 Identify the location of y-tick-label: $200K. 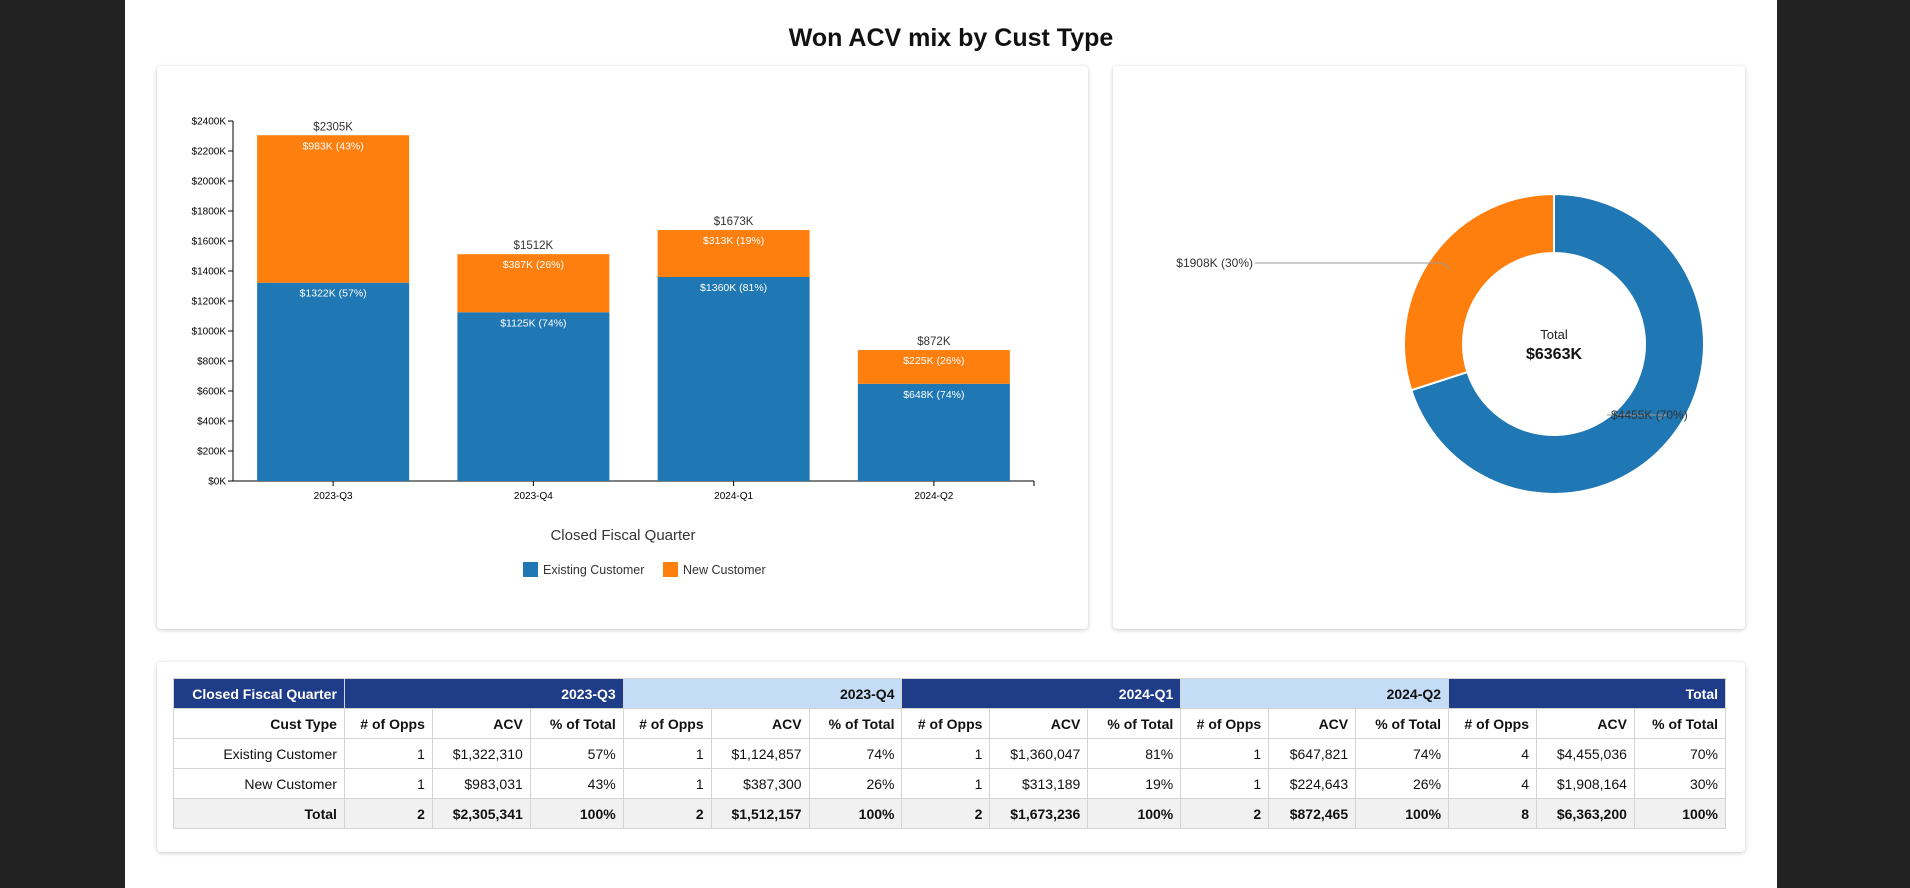
(211, 452).